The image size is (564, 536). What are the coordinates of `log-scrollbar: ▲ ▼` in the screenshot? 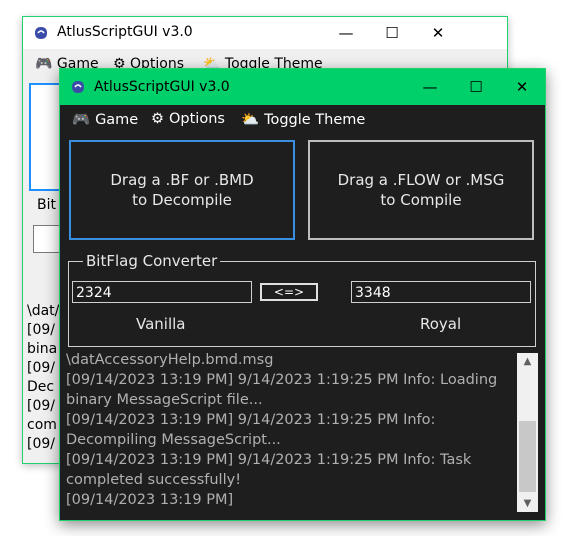 It's located at (527, 432).